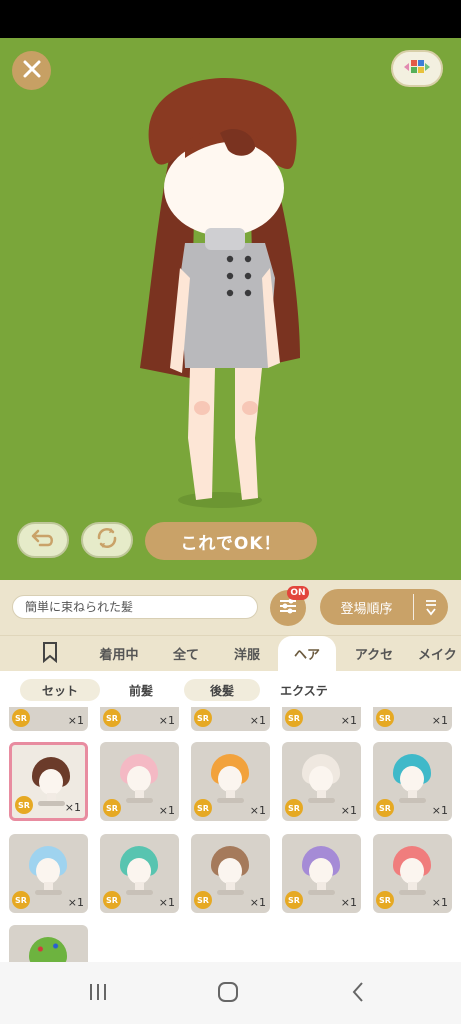  I want to click on recents-button, so click(98, 994).